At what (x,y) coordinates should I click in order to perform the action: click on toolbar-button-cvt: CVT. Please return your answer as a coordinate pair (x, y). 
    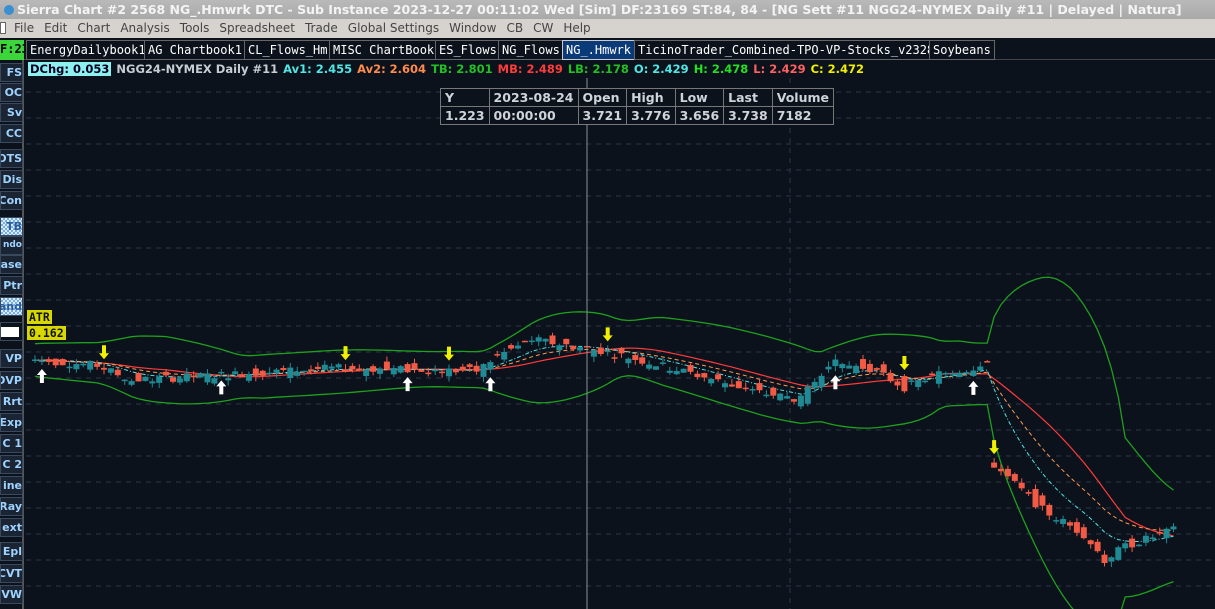
    Looking at the image, I should click on (11, 573).